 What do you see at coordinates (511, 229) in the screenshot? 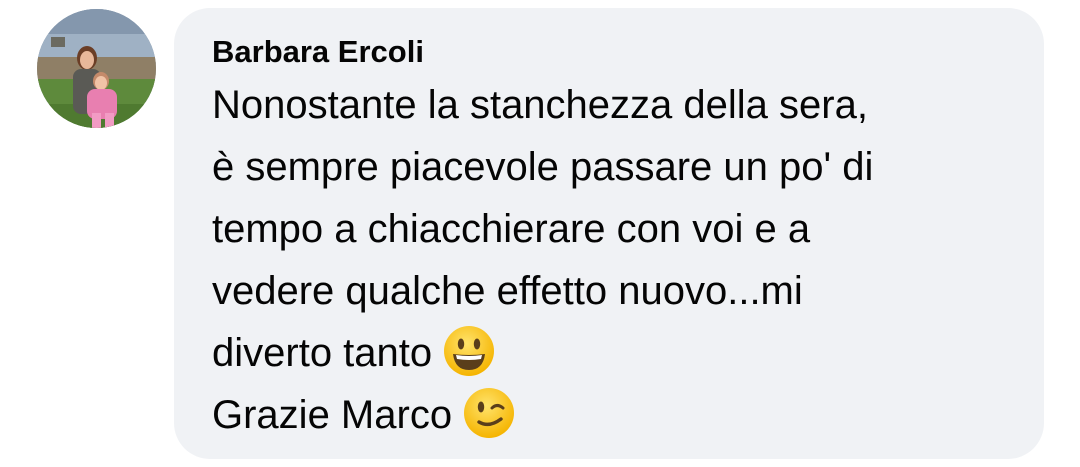
I see `comment-text-line: tempo a chiacchierare con voi e a` at bounding box center [511, 229].